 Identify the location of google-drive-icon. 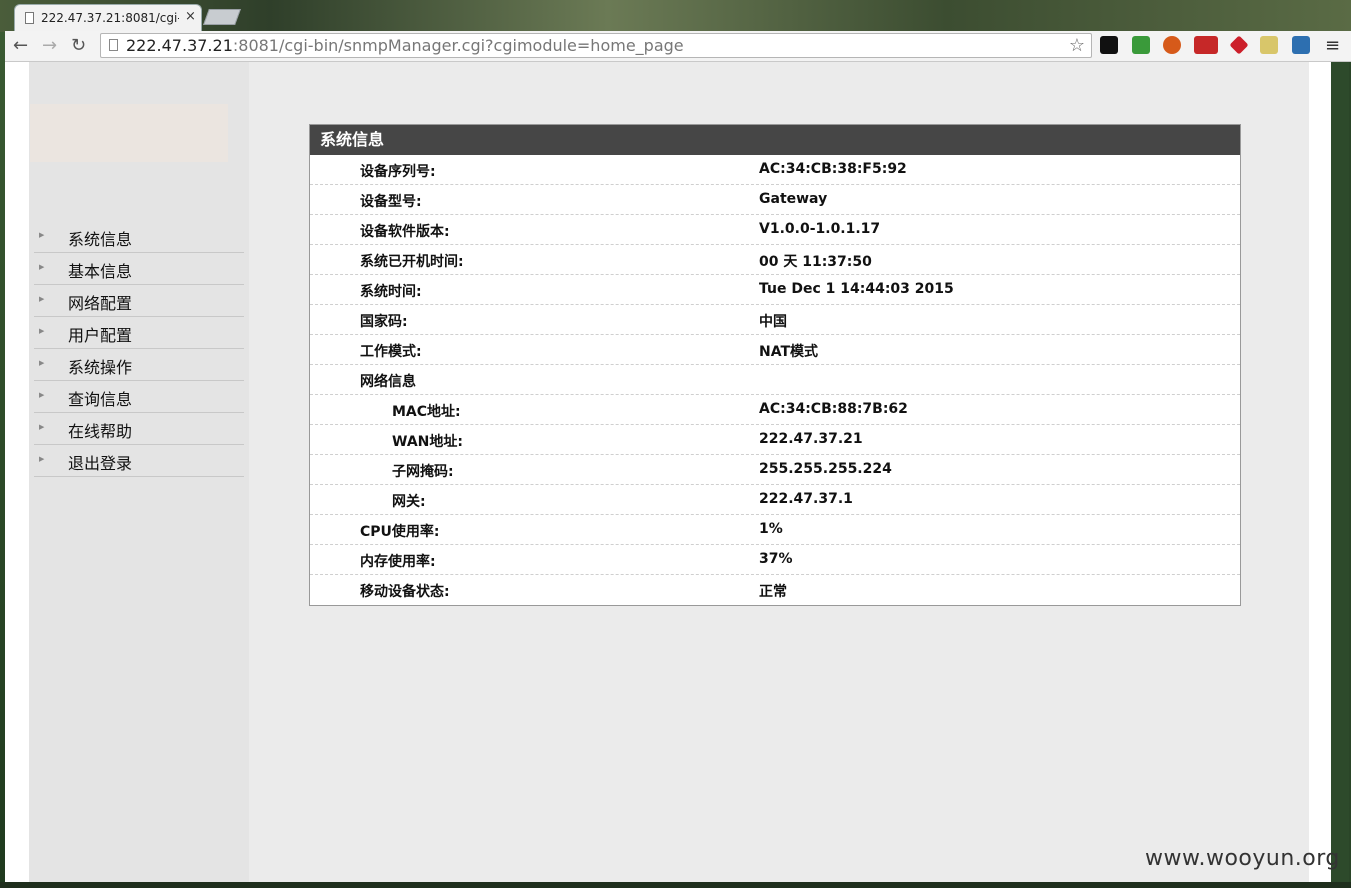
(1141, 45).